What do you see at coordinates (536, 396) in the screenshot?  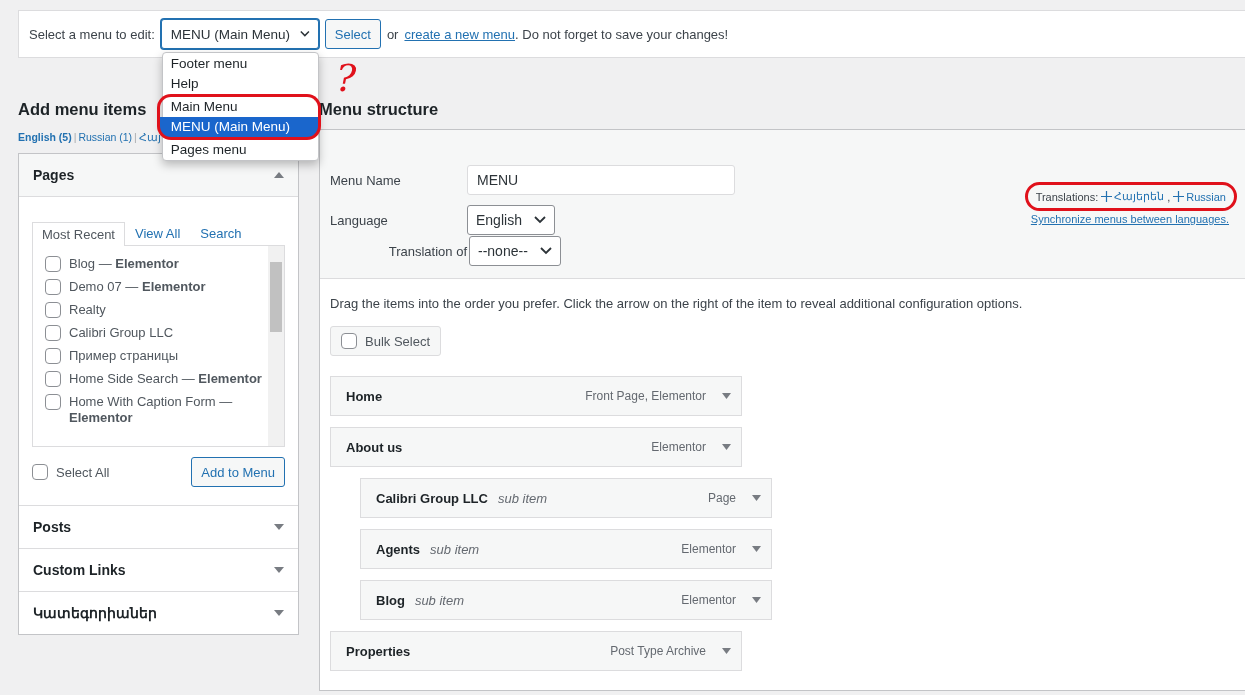 I see `menu-item-bar: Home Front Page, Elementor` at bounding box center [536, 396].